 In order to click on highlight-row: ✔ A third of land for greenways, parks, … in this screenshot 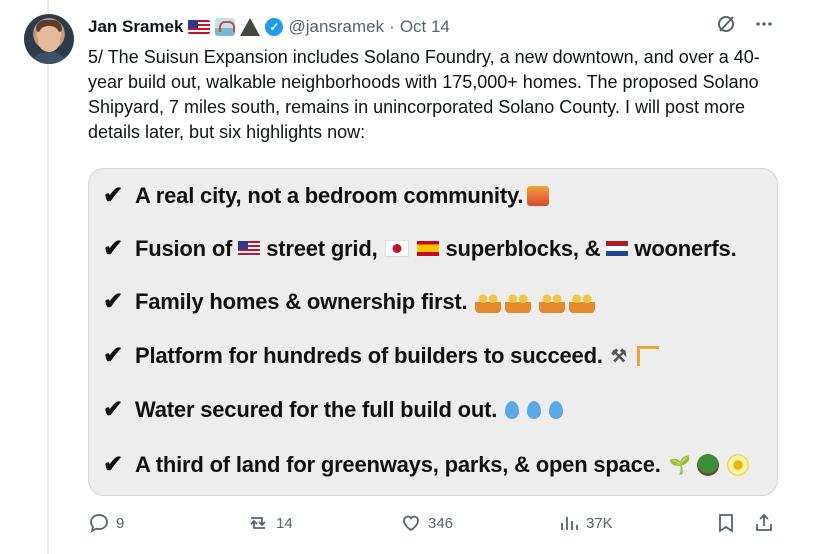, I will do `click(426, 464)`.